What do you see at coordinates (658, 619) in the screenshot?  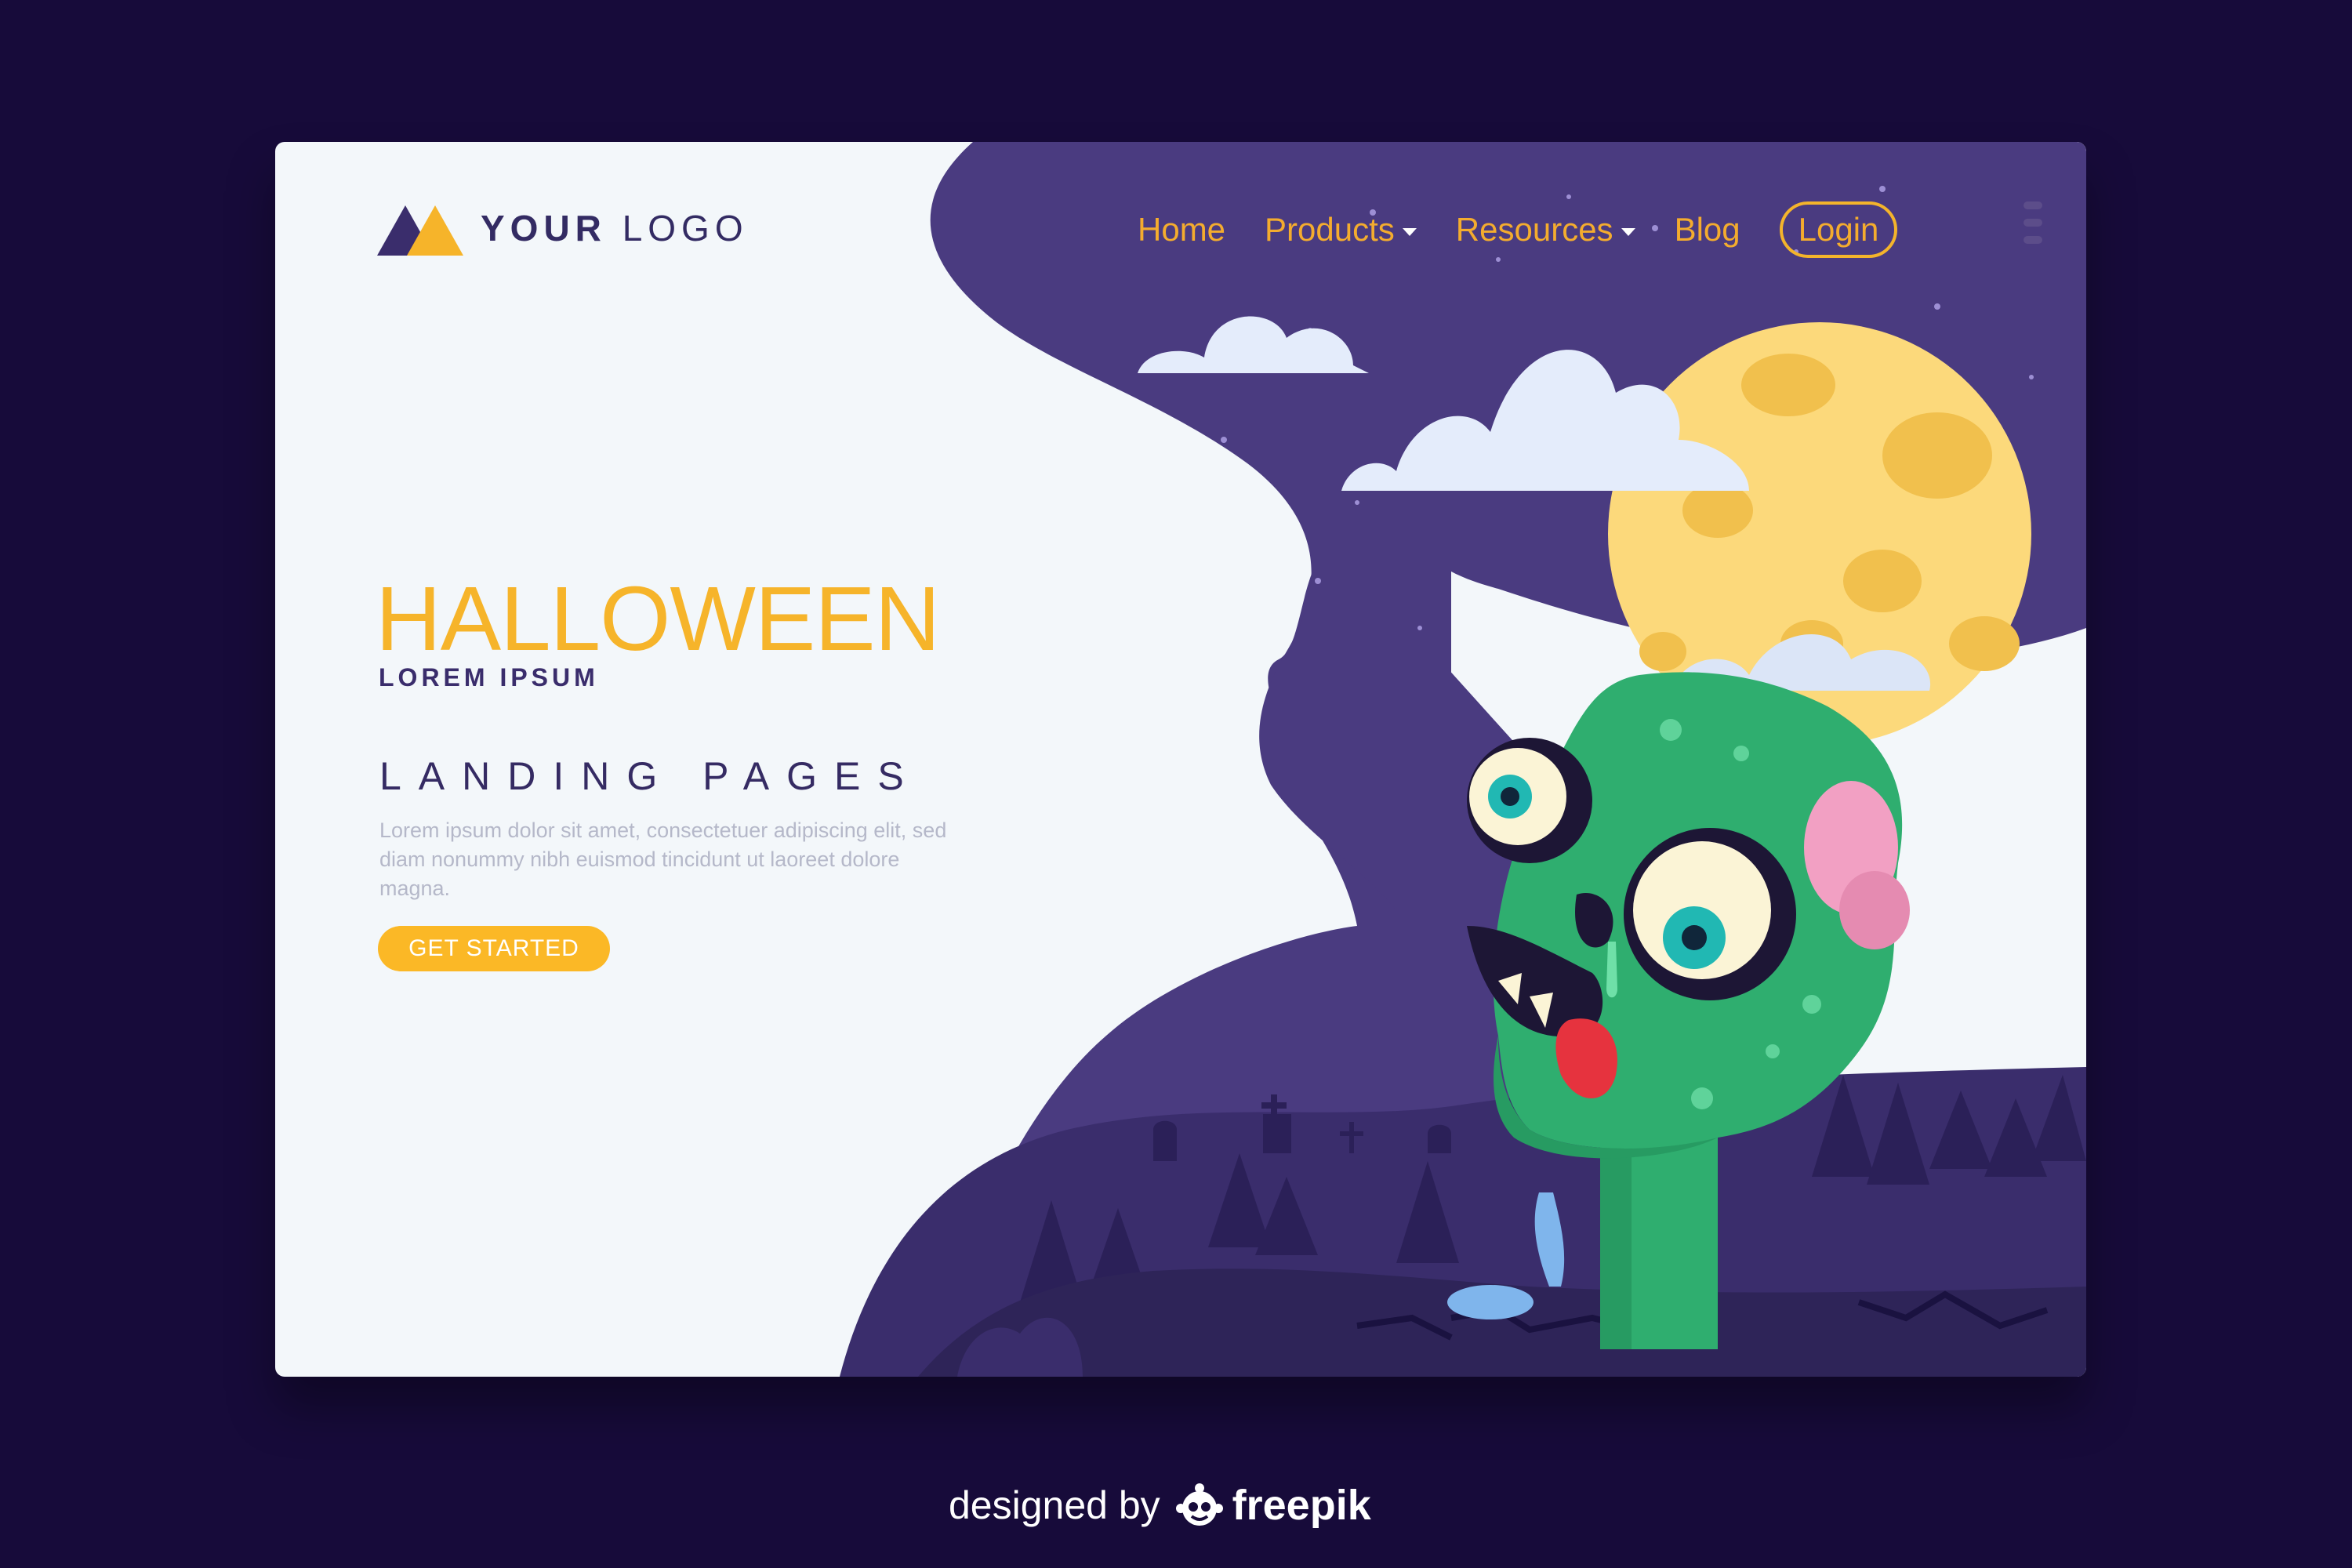 I see `hero-title: HALLOWEEN` at bounding box center [658, 619].